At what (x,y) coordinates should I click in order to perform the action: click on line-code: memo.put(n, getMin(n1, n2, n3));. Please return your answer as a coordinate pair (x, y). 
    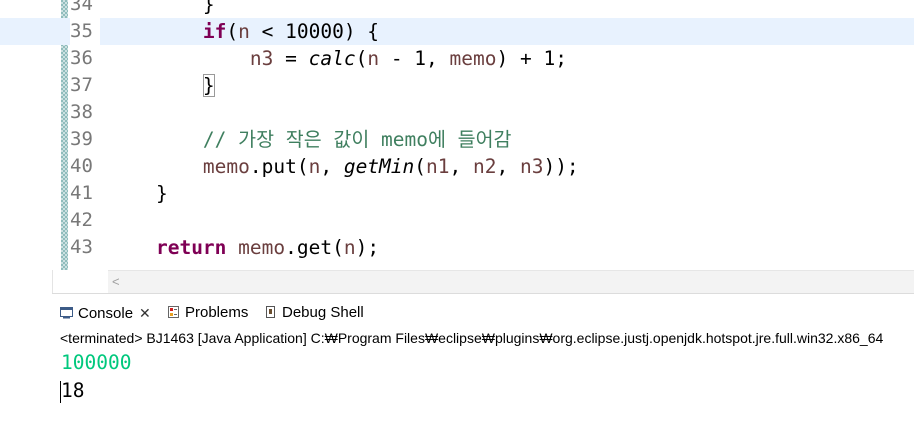
    Looking at the image, I should click on (344, 166).